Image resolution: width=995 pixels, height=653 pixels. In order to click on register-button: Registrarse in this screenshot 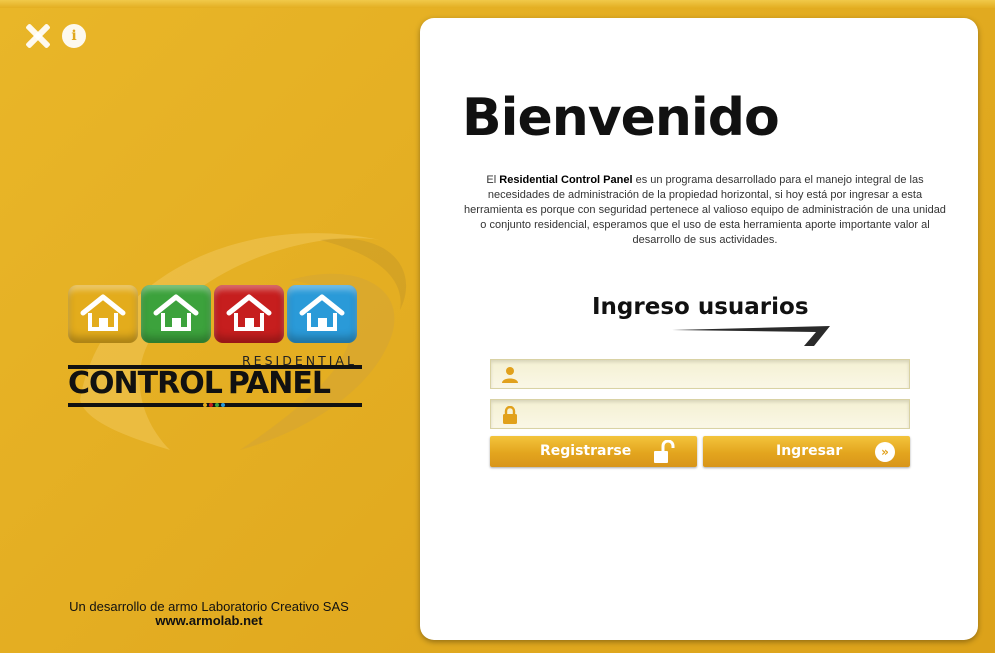, I will do `click(593, 451)`.